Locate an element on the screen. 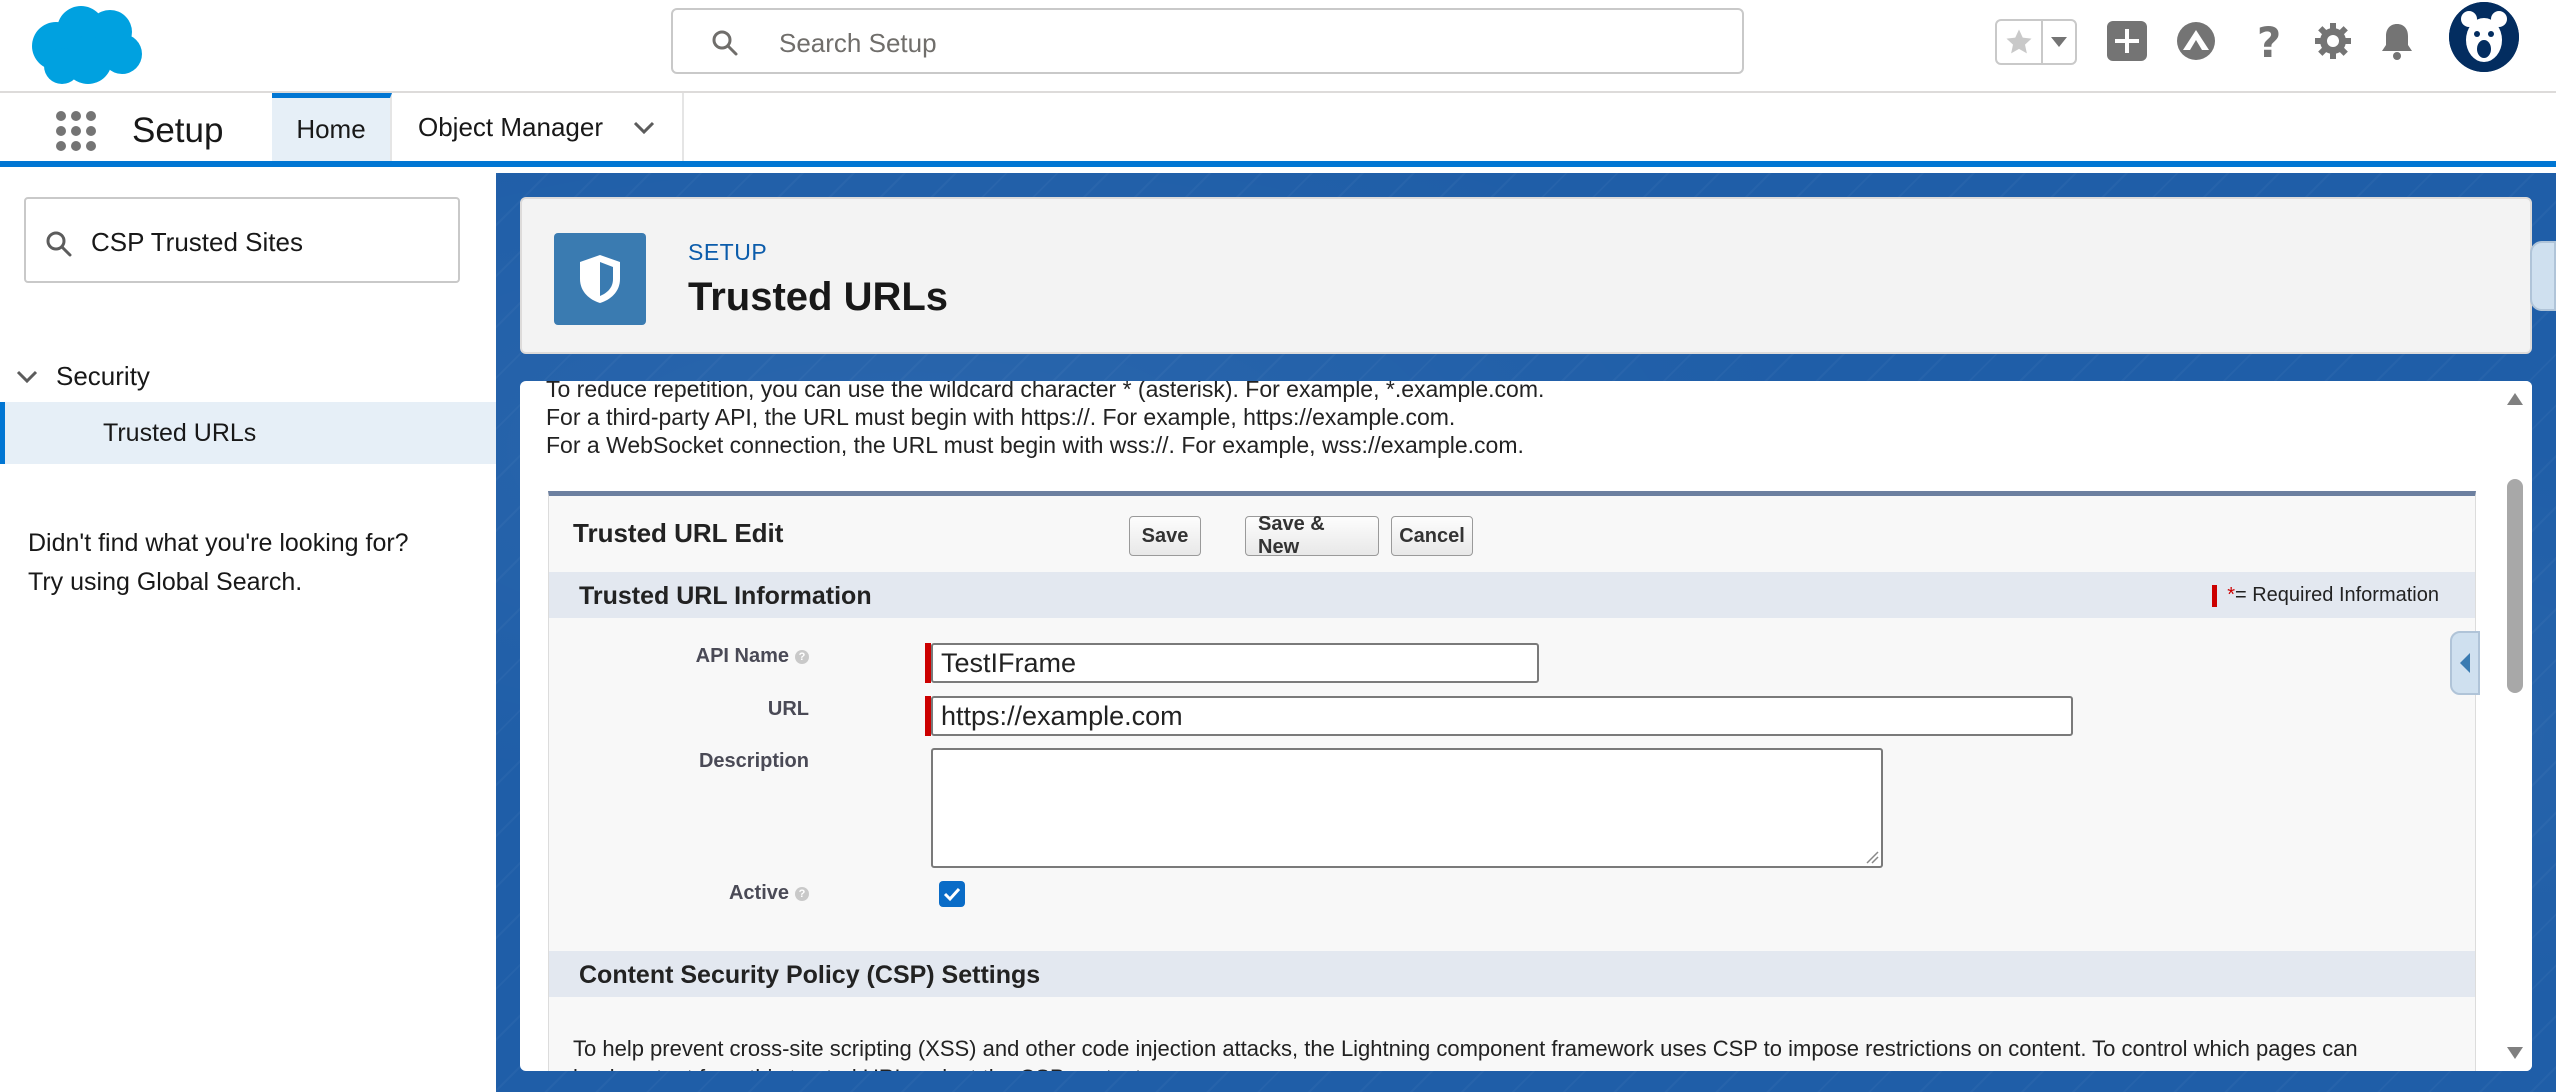 Image resolution: width=2556 pixels, height=1092 pixels. page-title: Trusted URLs is located at coordinates (818, 297).